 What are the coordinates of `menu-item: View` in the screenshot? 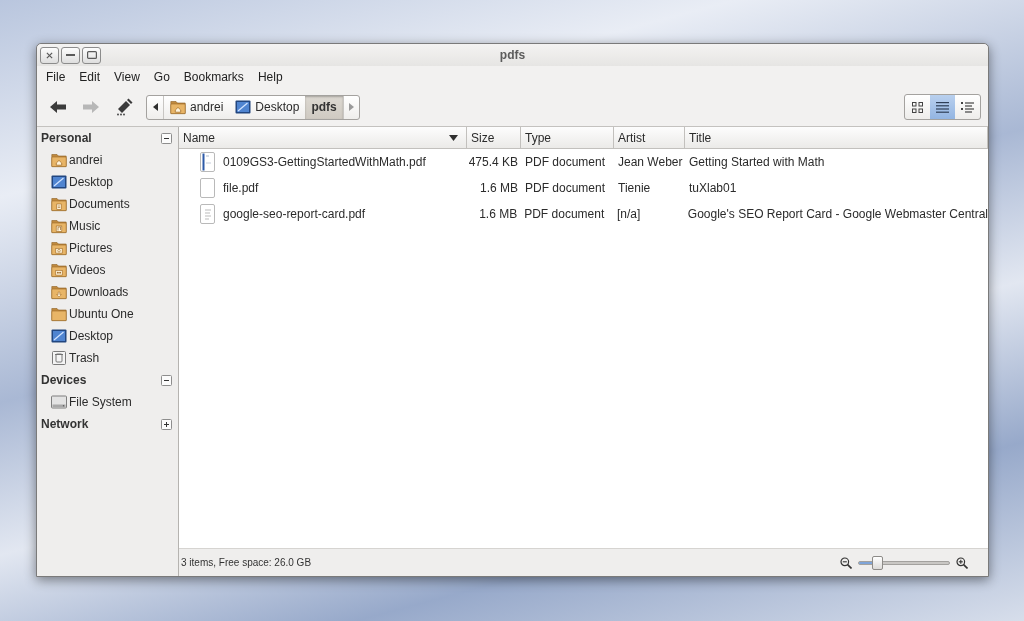 It's located at (127, 77).